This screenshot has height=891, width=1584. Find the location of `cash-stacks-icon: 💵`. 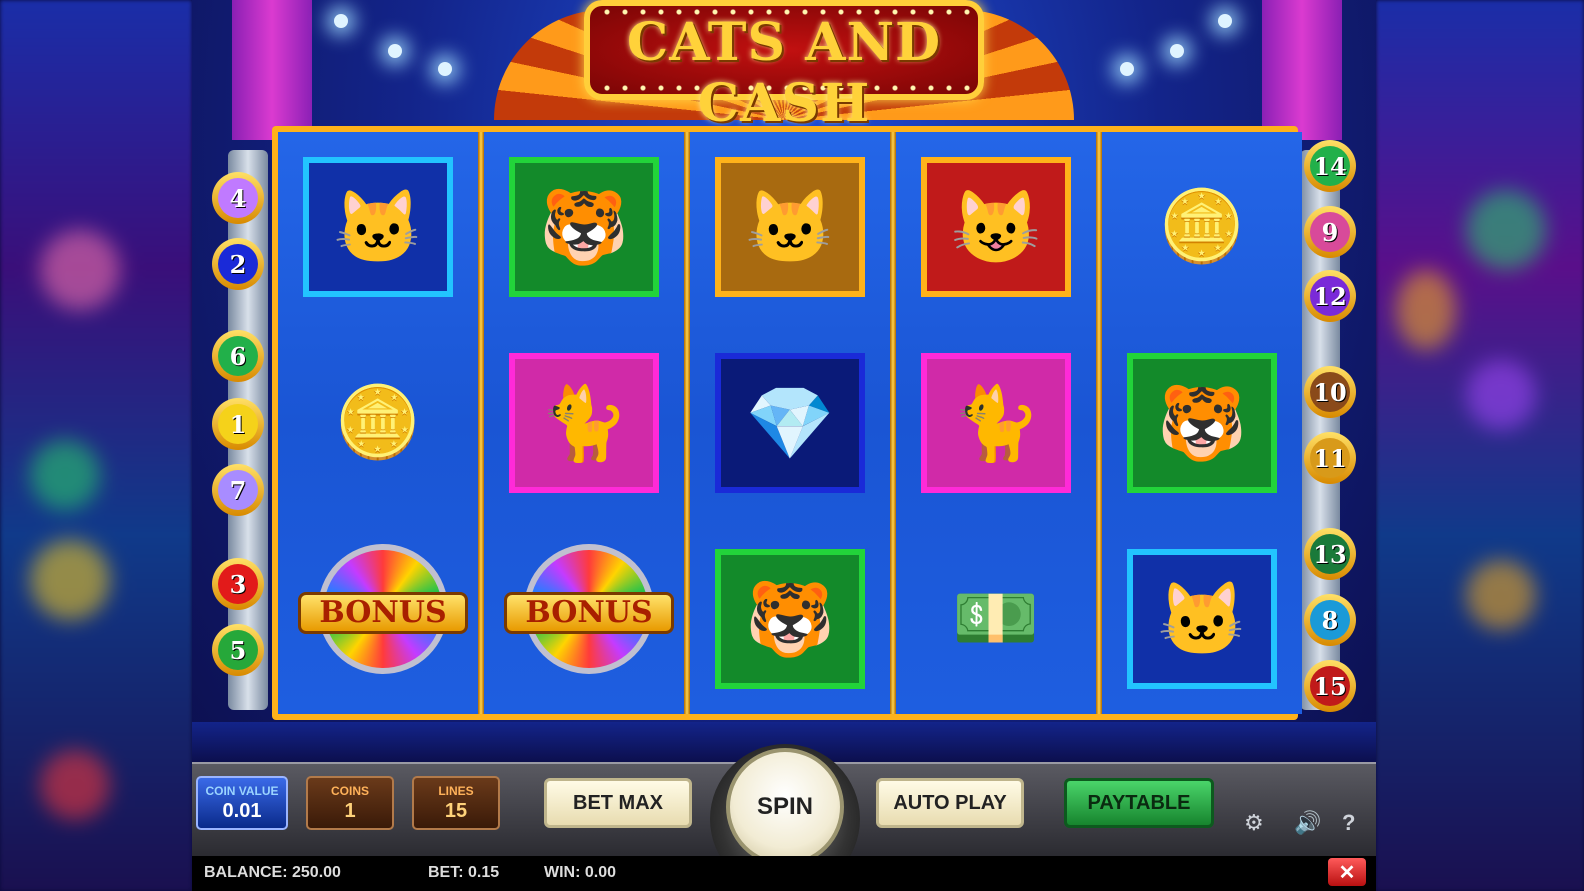

cash-stacks-icon: 💵 is located at coordinates (996, 618).